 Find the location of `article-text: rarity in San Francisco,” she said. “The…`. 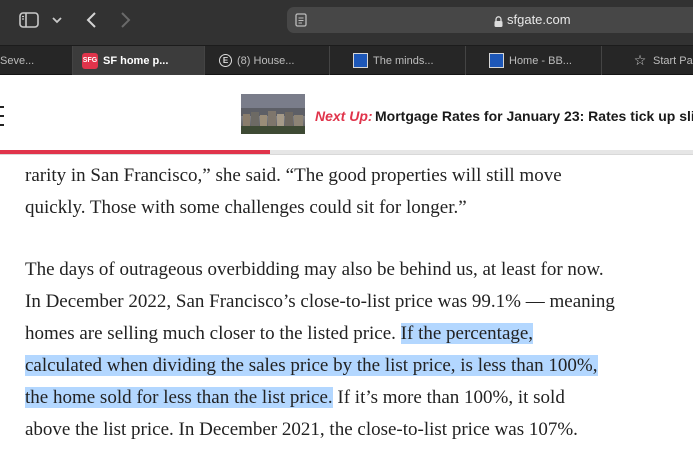

article-text: rarity in San Francisco,” she said. “The… is located at coordinates (293, 175).